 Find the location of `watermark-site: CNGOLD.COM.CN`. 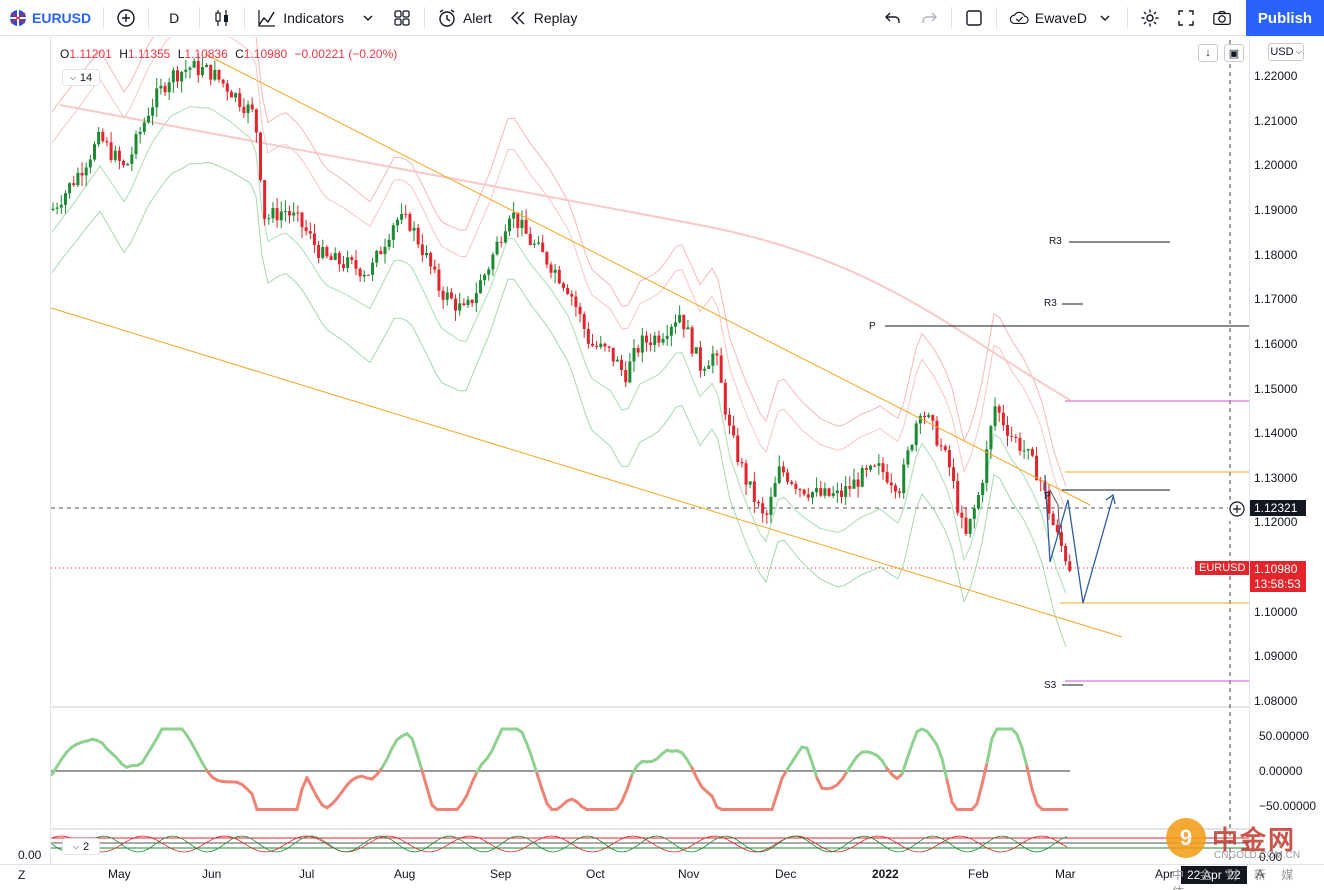

watermark-site: CNGOLD.COM.CN is located at coordinates (1257, 855).